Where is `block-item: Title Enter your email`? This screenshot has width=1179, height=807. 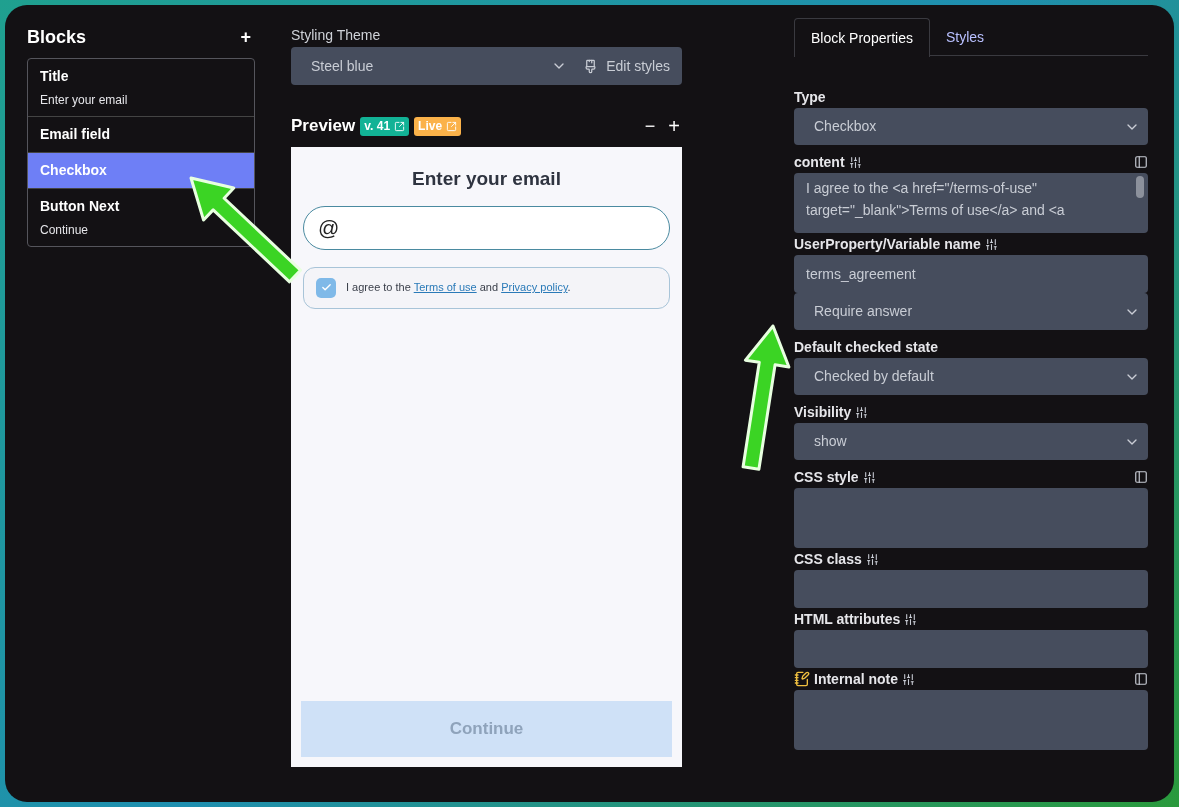
block-item: Title Enter your email is located at coordinates (141, 87).